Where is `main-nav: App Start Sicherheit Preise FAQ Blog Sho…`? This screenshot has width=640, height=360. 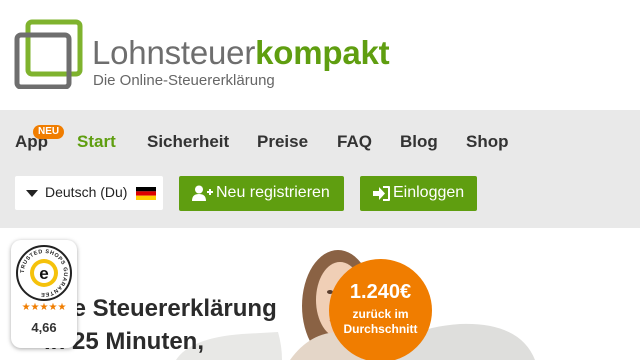 main-nav: App Start Sicherheit Preise FAQ Blog Sho… is located at coordinates (320, 144).